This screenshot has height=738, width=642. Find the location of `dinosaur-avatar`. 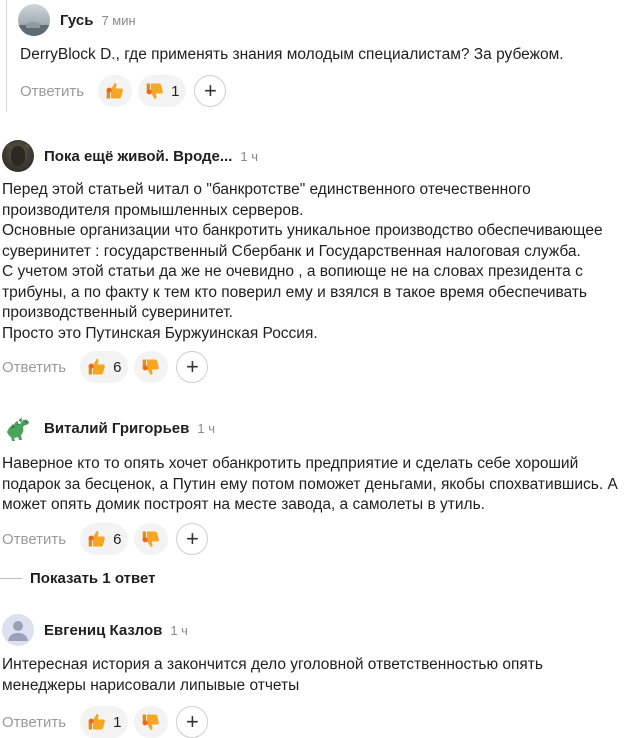

dinosaur-avatar is located at coordinates (18, 428).